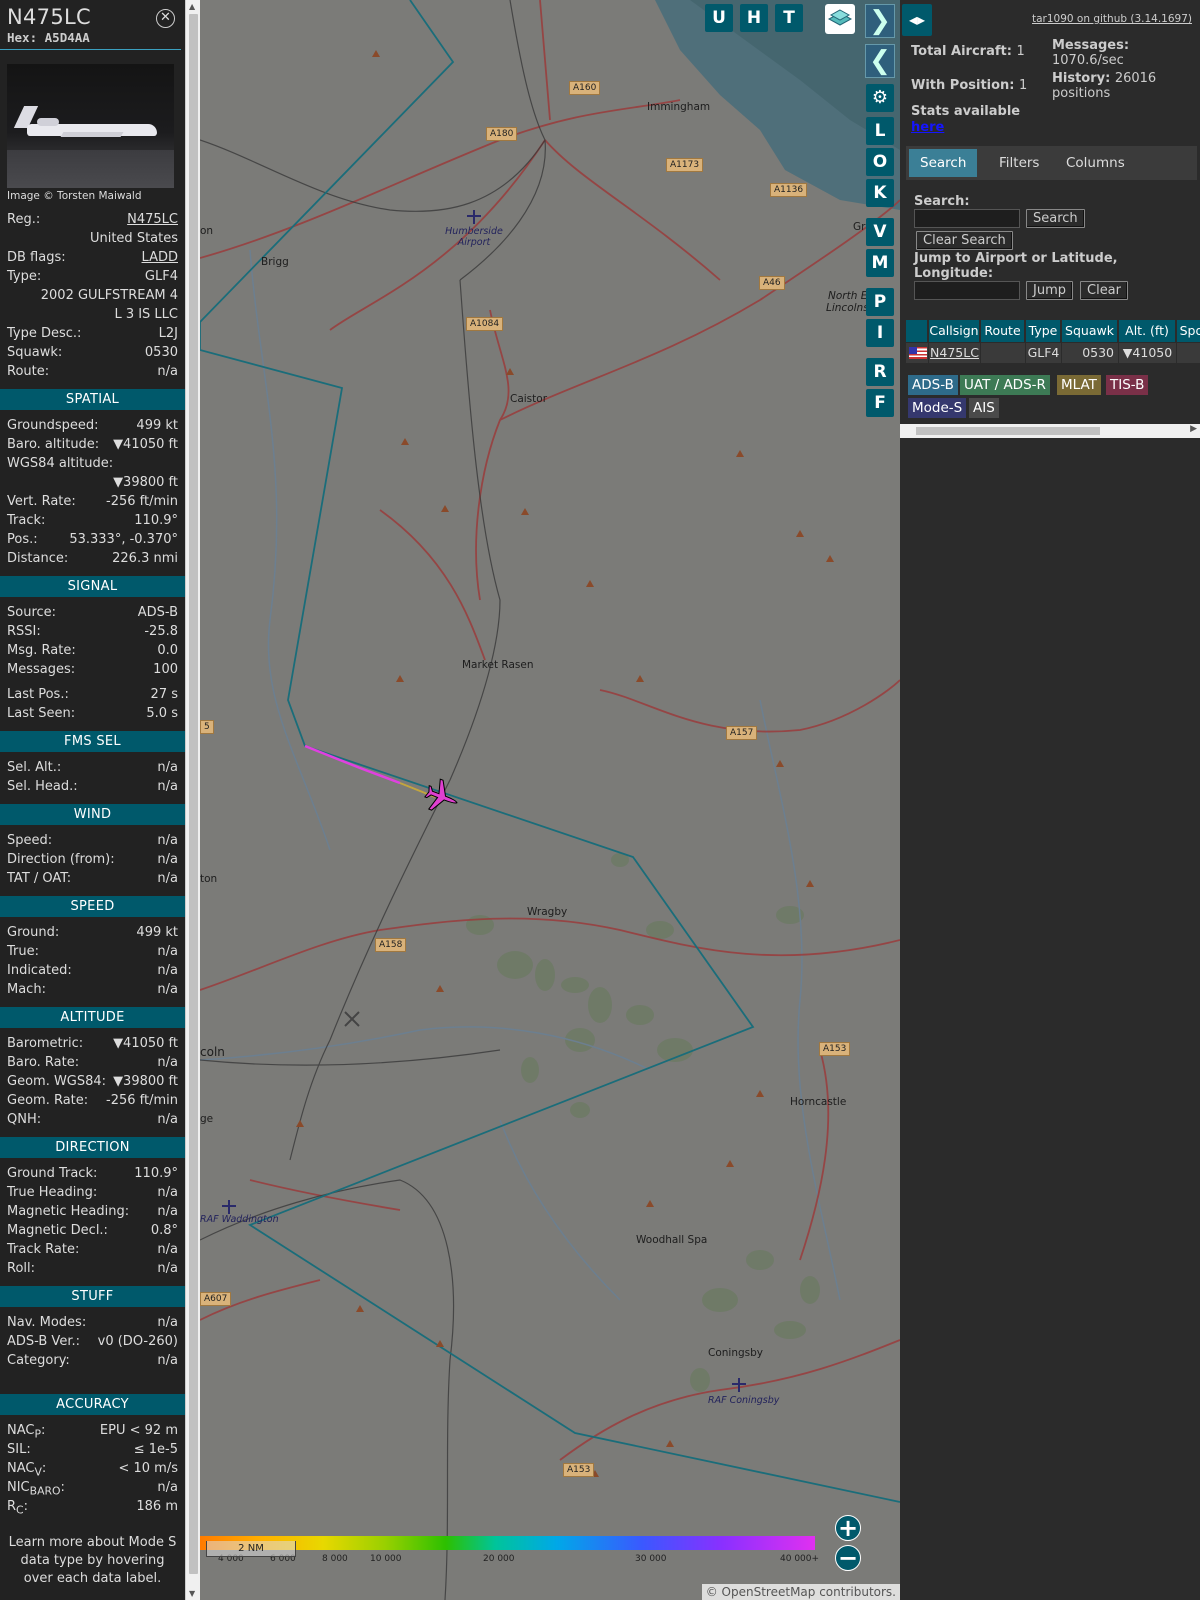  What do you see at coordinates (92, 878) in the screenshot?
I see `tat-oat-row: TAT / OAT: n/a` at bounding box center [92, 878].